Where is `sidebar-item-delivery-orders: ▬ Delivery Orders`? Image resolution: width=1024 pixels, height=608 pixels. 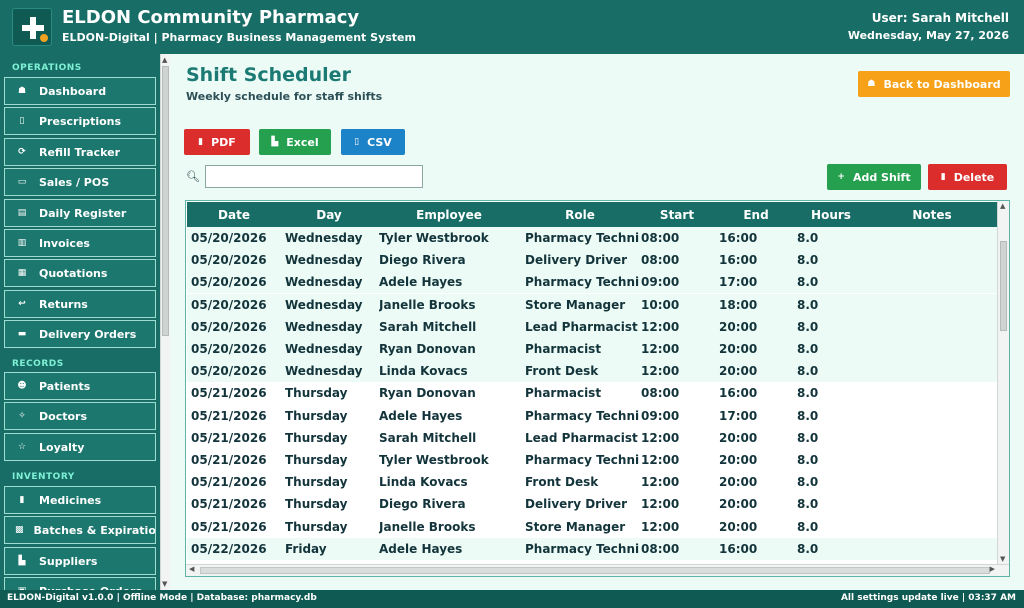 sidebar-item-delivery-orders: ▬ Delivery Orders is located at coordinates (80, 334).